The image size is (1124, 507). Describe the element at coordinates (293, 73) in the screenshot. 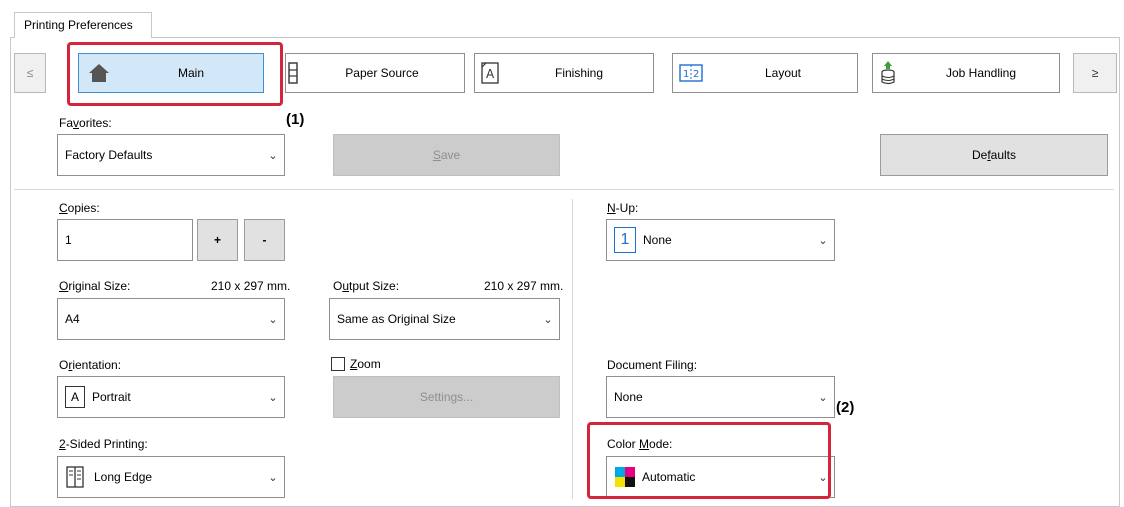

I see `paper-tray-icon` at that location.